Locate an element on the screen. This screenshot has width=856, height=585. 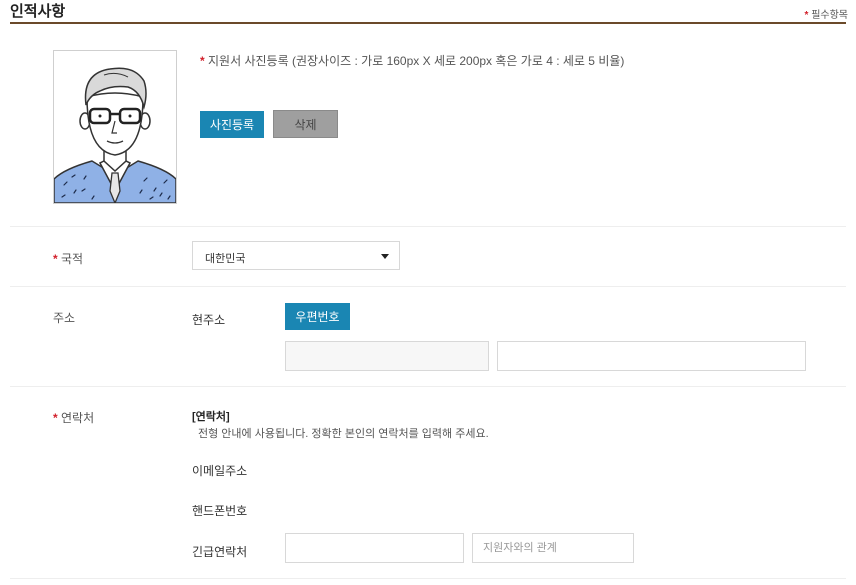
contact-label-text: 연락처 is located at coordinates (78, 418).